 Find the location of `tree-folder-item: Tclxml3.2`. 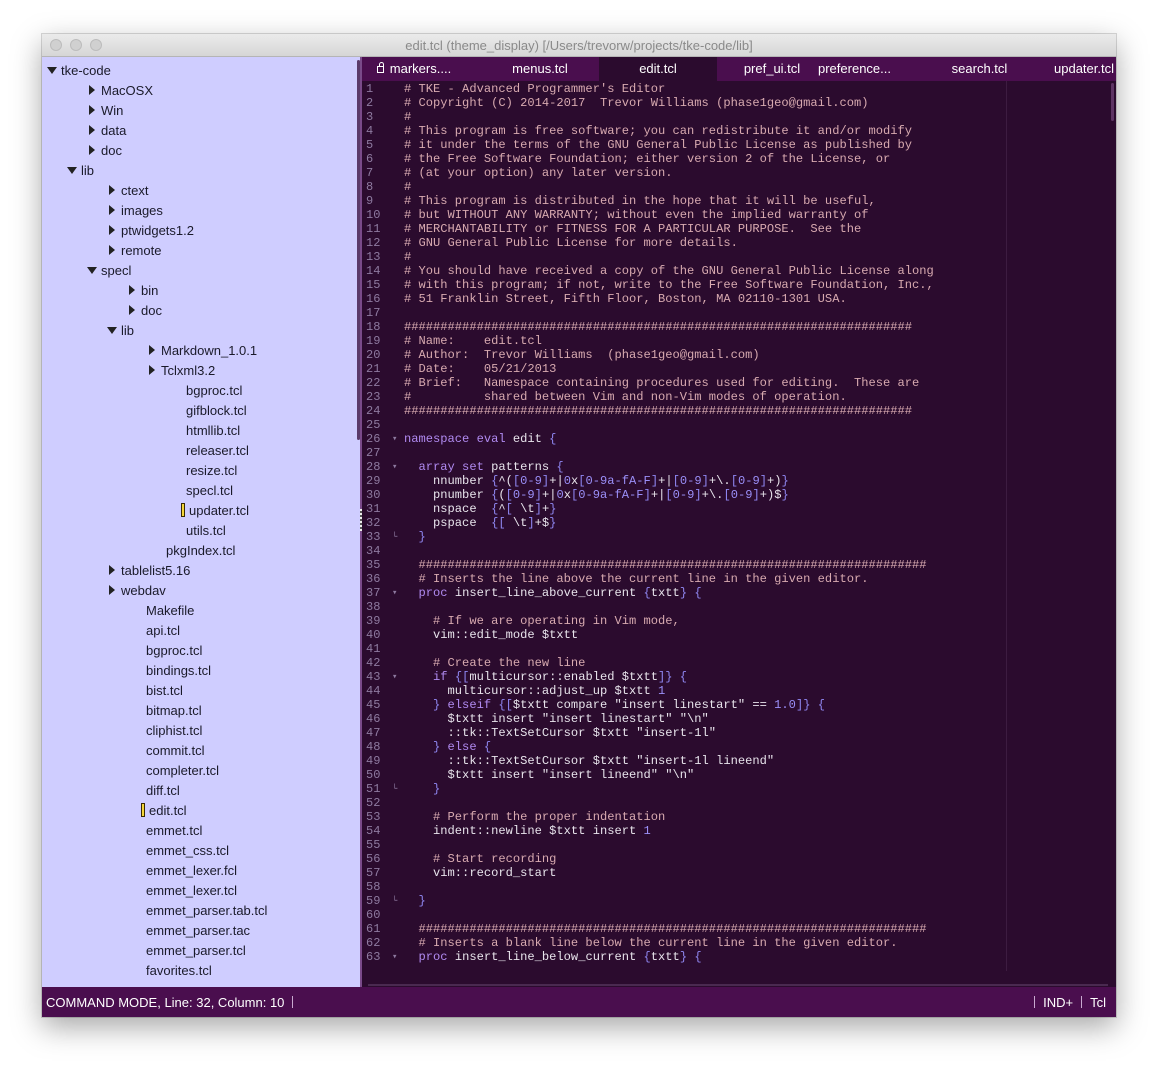

tree-folder-item: Tclxml3.2 is located at coordinates (181, 370).